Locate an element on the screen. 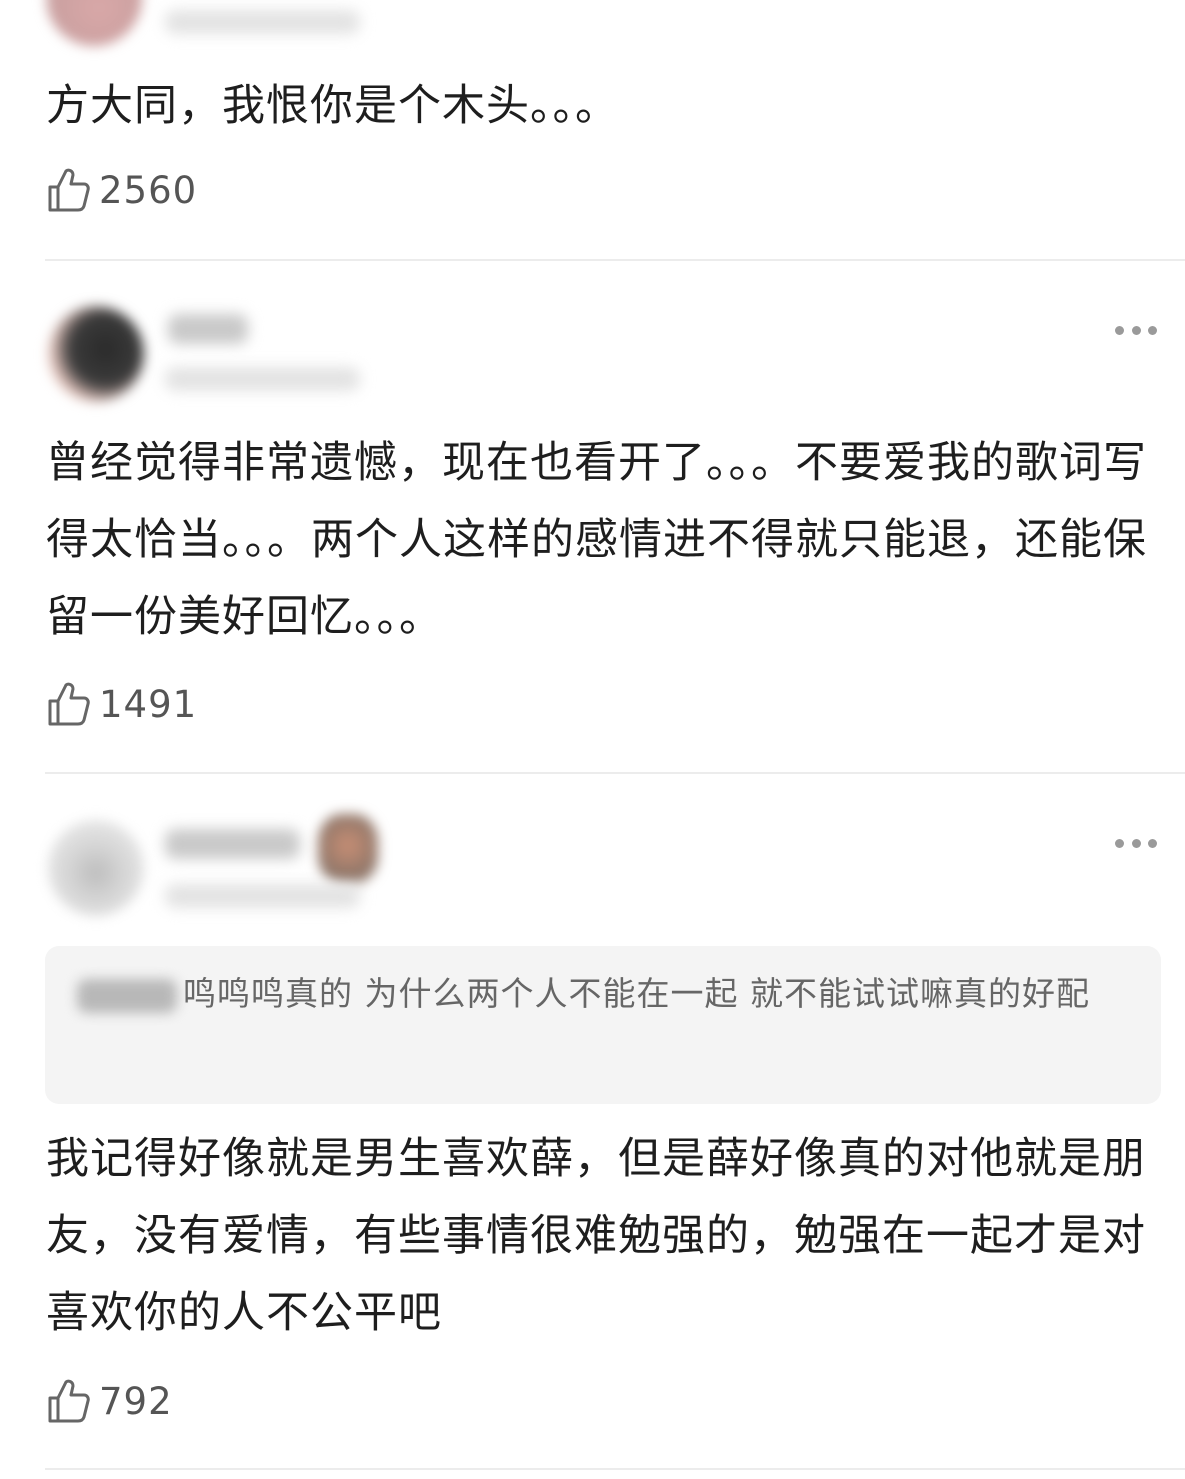 The width and height of the screenshot is (1185, 1479). quoted-reply-content: 鸣鸣鸣真的 为什么两个人不能在一起 就不能试试嘛真的好配 is located at coordinates (636, 993).